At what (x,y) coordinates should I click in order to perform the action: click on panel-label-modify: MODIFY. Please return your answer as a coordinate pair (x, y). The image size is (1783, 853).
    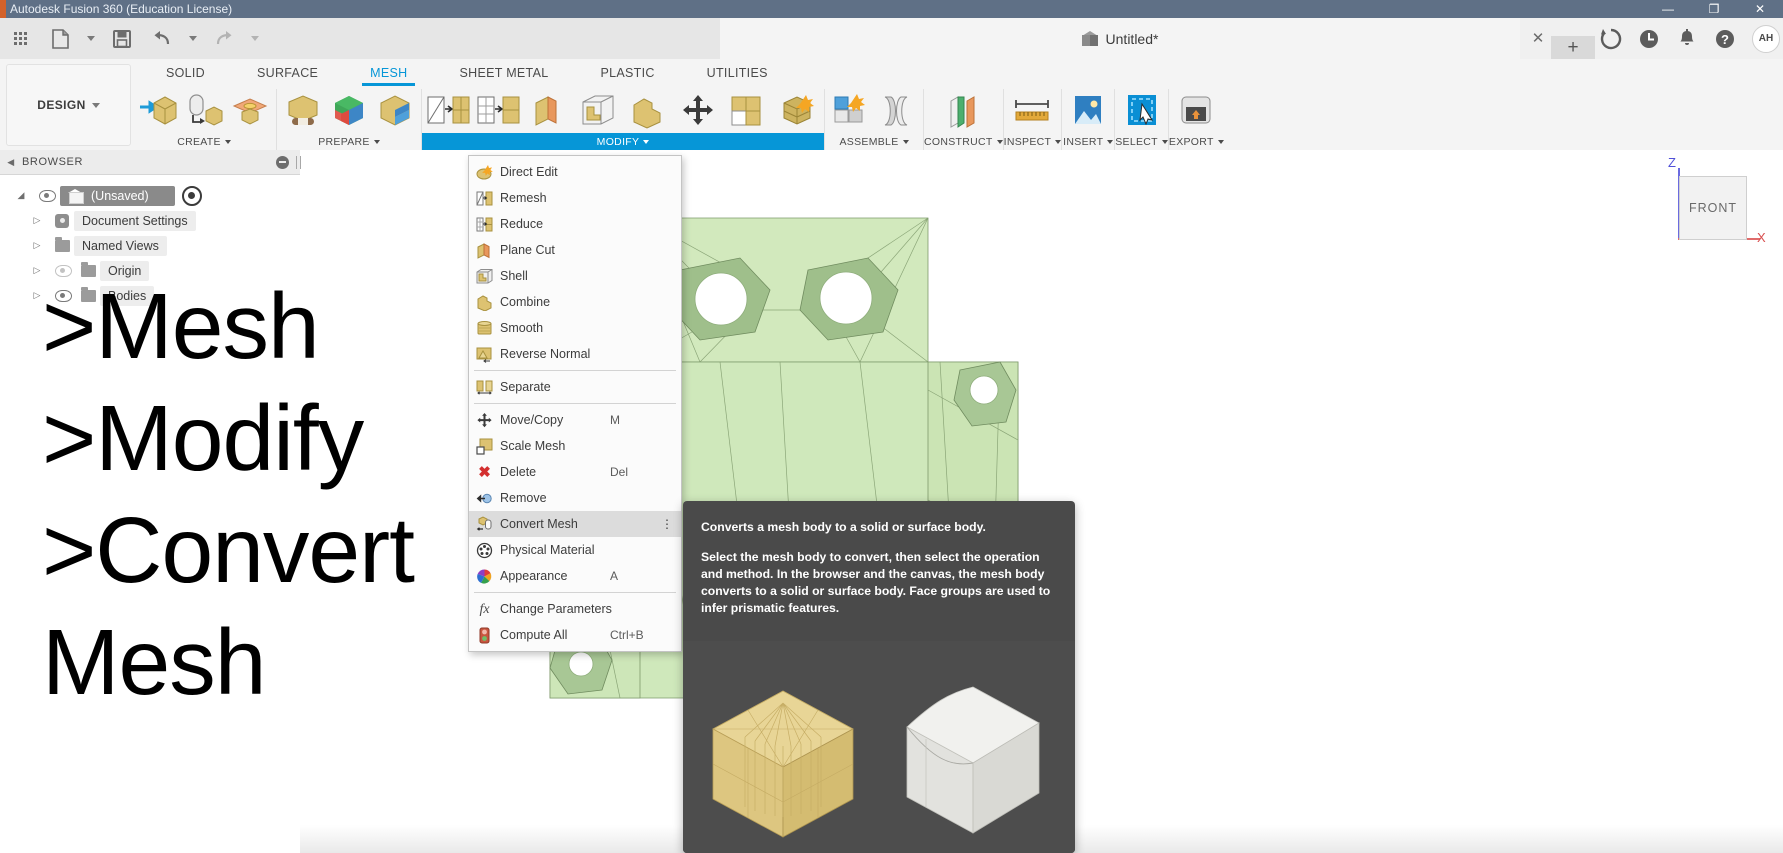
    Looking at the image, I should click on (623, 141).